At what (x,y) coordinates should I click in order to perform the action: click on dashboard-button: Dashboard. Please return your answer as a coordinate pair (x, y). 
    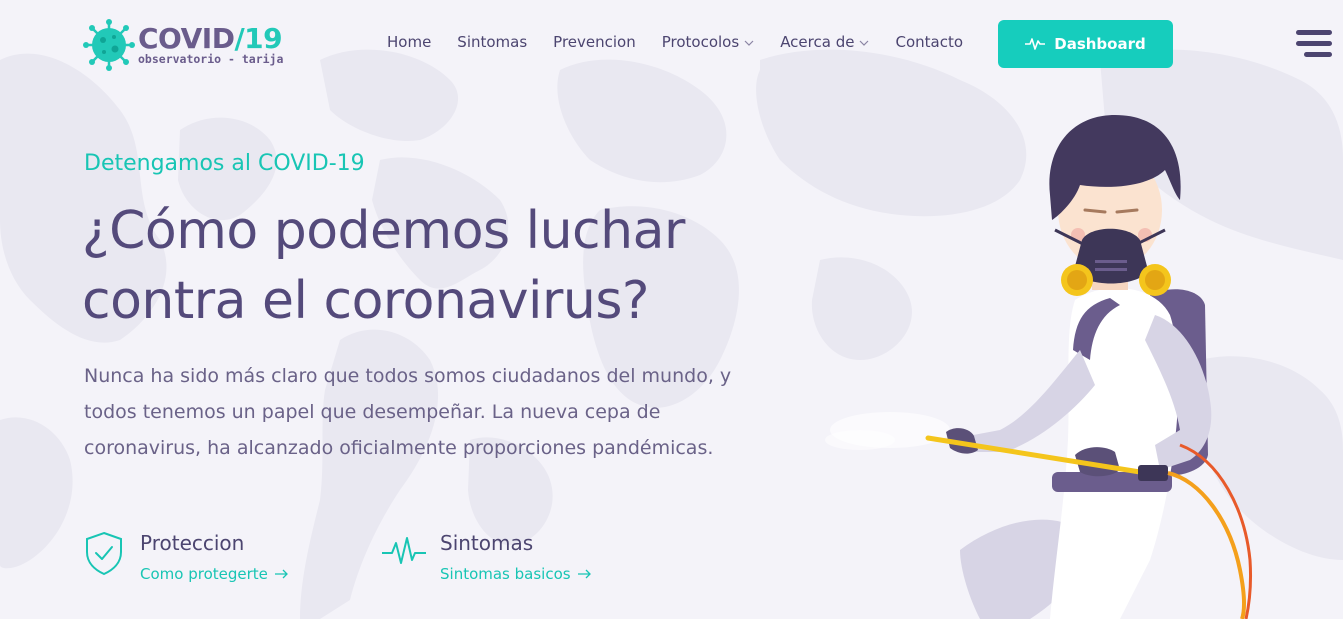
    Looking at the image, I should click on (1085, 44).